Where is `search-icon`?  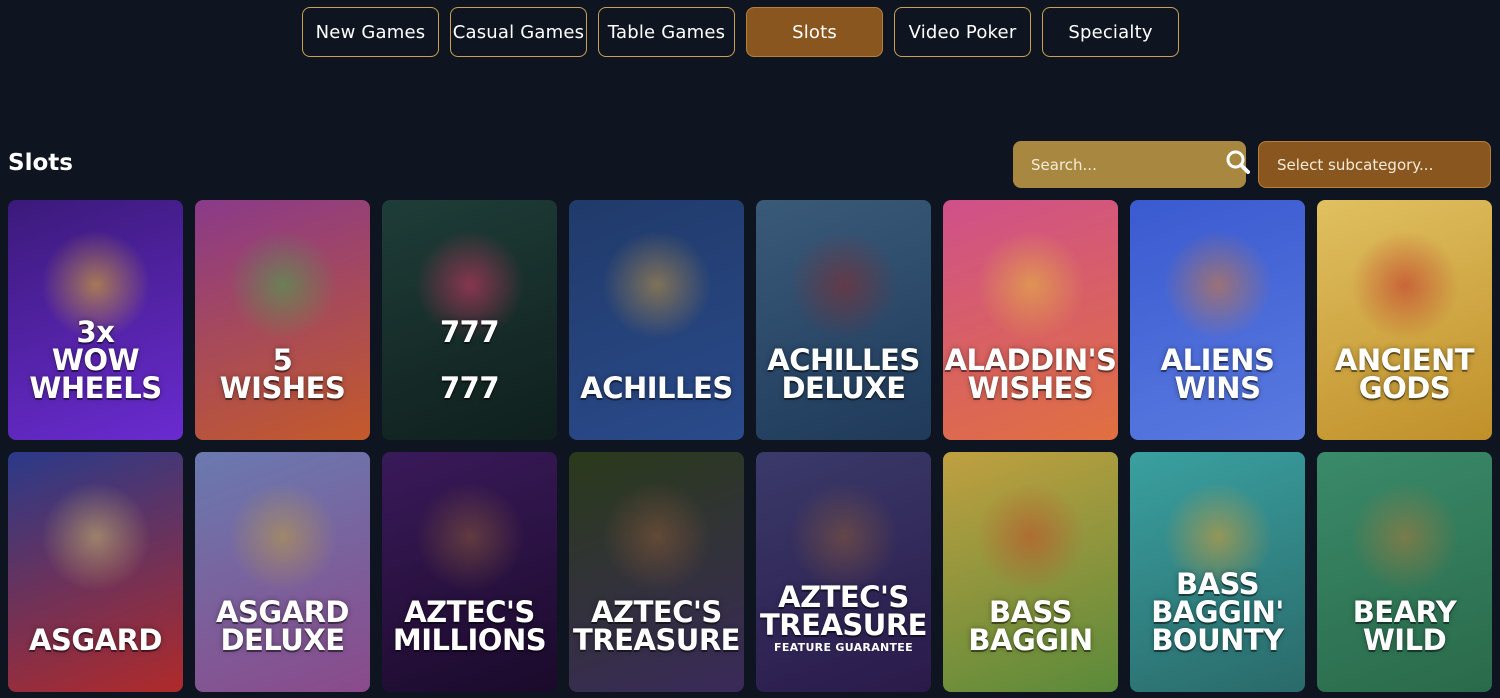
search-icon is located at coordinates (1238, 164).